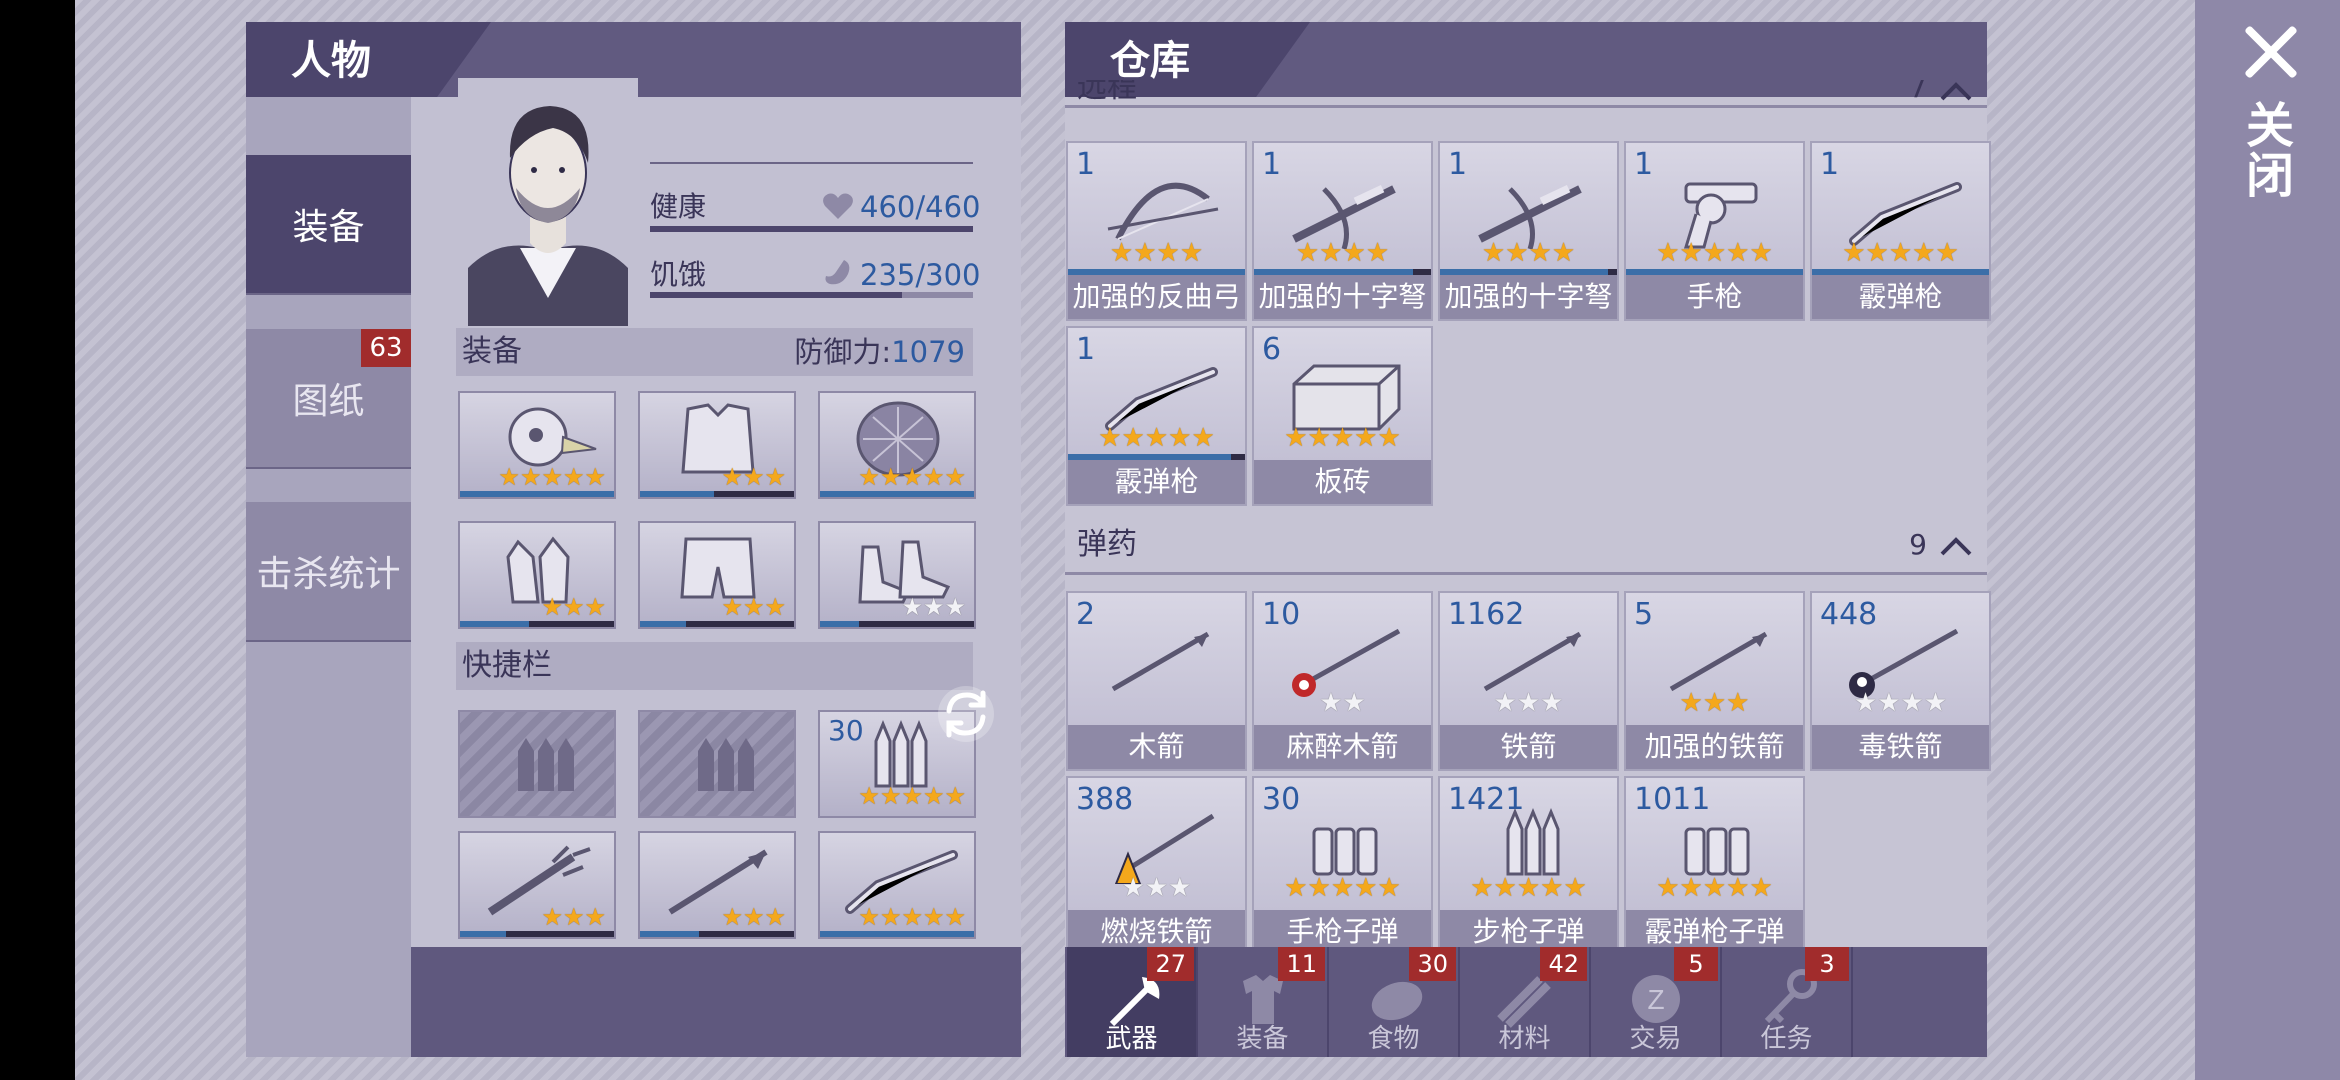 The height and width of the screenshot is (1080, 2340). What do you see at coordinates (811, 229) in the screenshot?
I see `health-bar` at bounding box center [811, 229].